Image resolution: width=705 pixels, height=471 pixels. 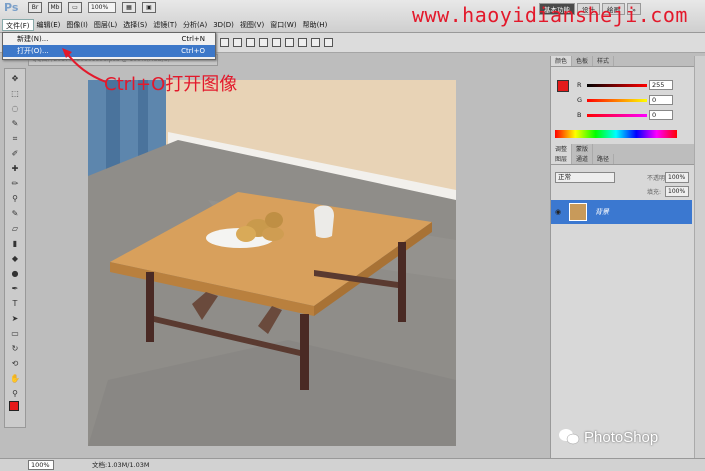 I want to click on opacity-input: 100%, so click(x=677, y=177).